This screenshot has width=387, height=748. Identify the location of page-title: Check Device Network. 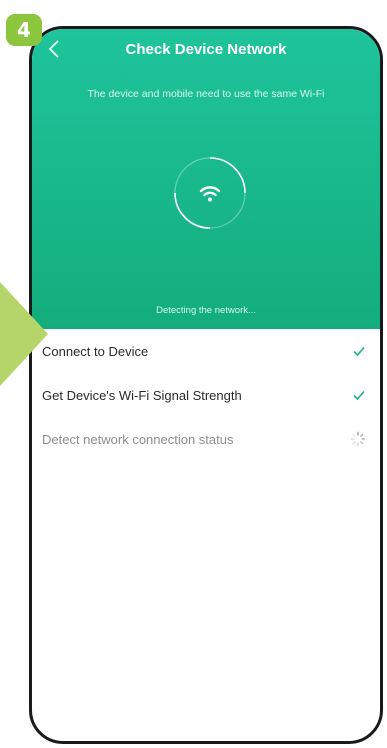
(206, 49).